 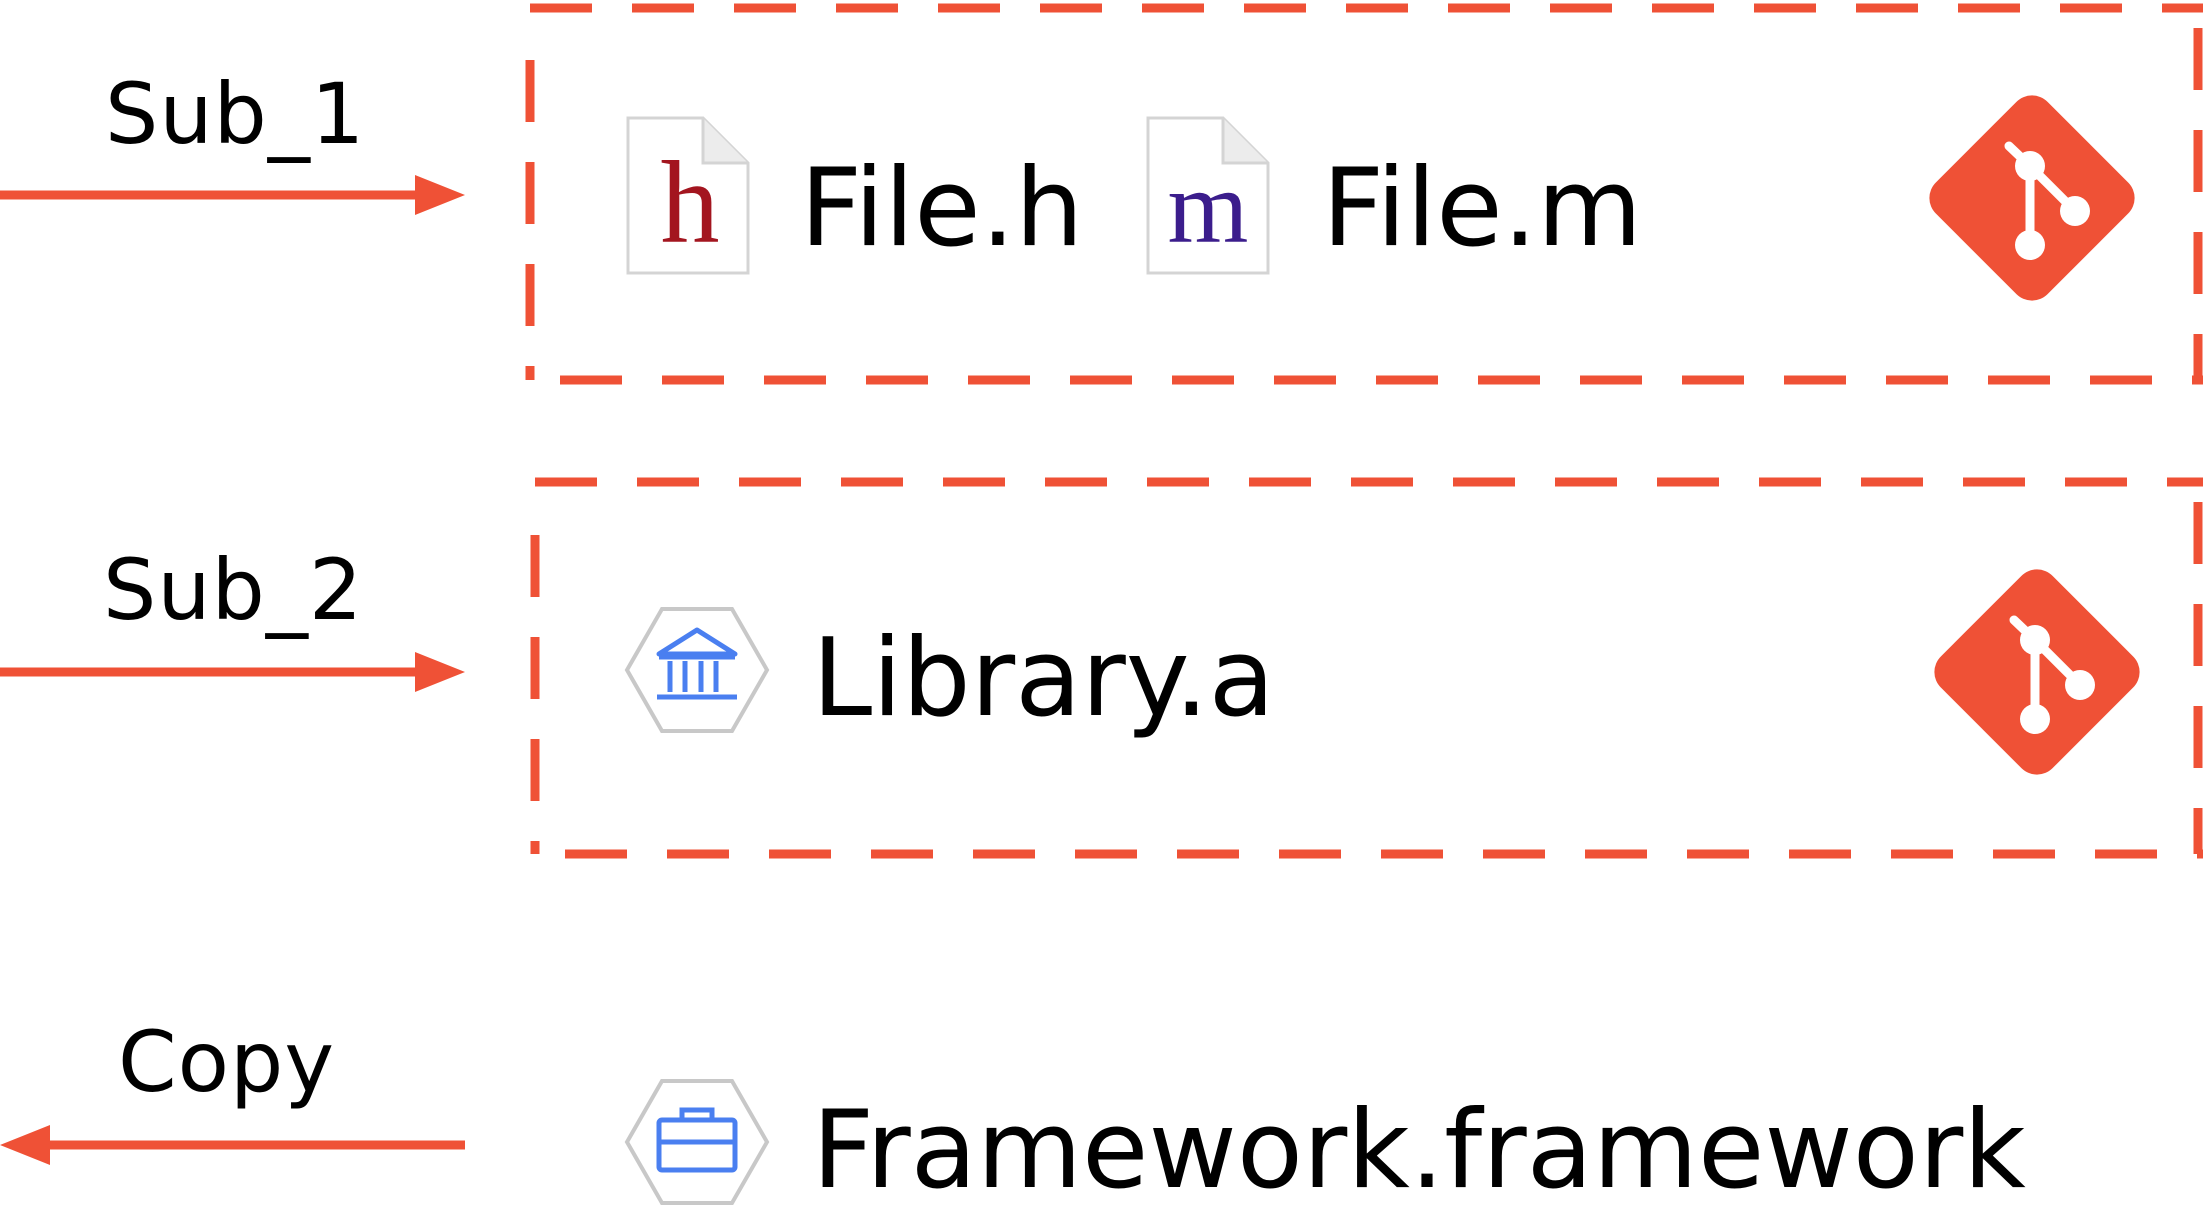 I want to click on file-label-header: File.h, so click(x=942, y=208).